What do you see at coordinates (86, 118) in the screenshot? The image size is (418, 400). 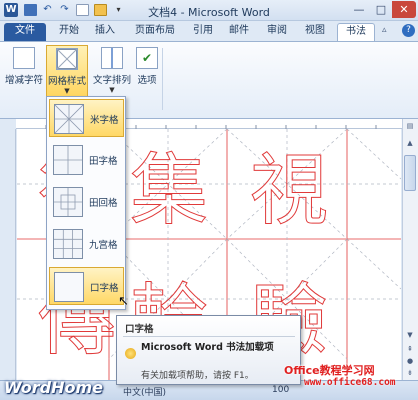 I see `gallery-item-mi: 米字格` at bounding box center [86, 118].